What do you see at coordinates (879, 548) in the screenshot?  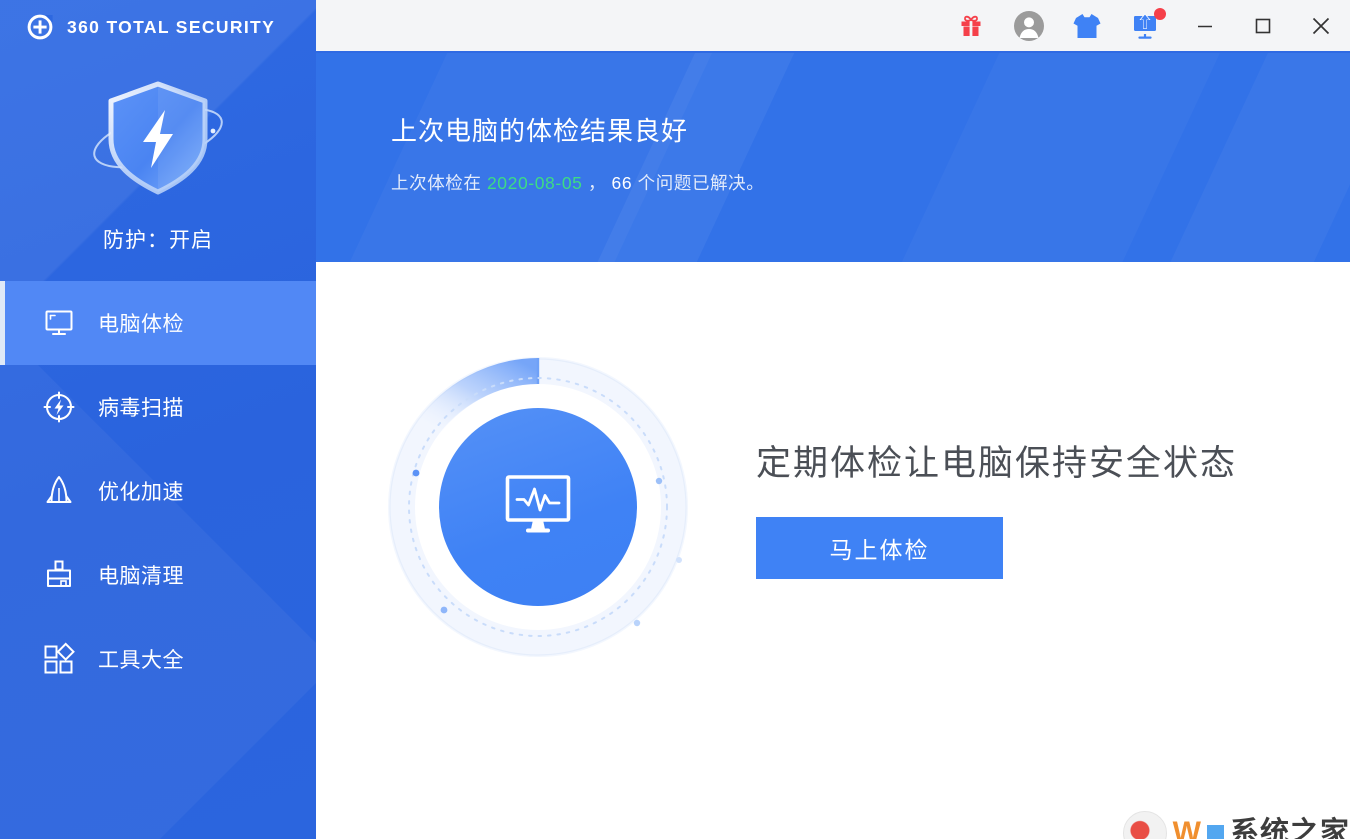 I see `start-scan-button: 马上体检` at bounding box center [879, 548].